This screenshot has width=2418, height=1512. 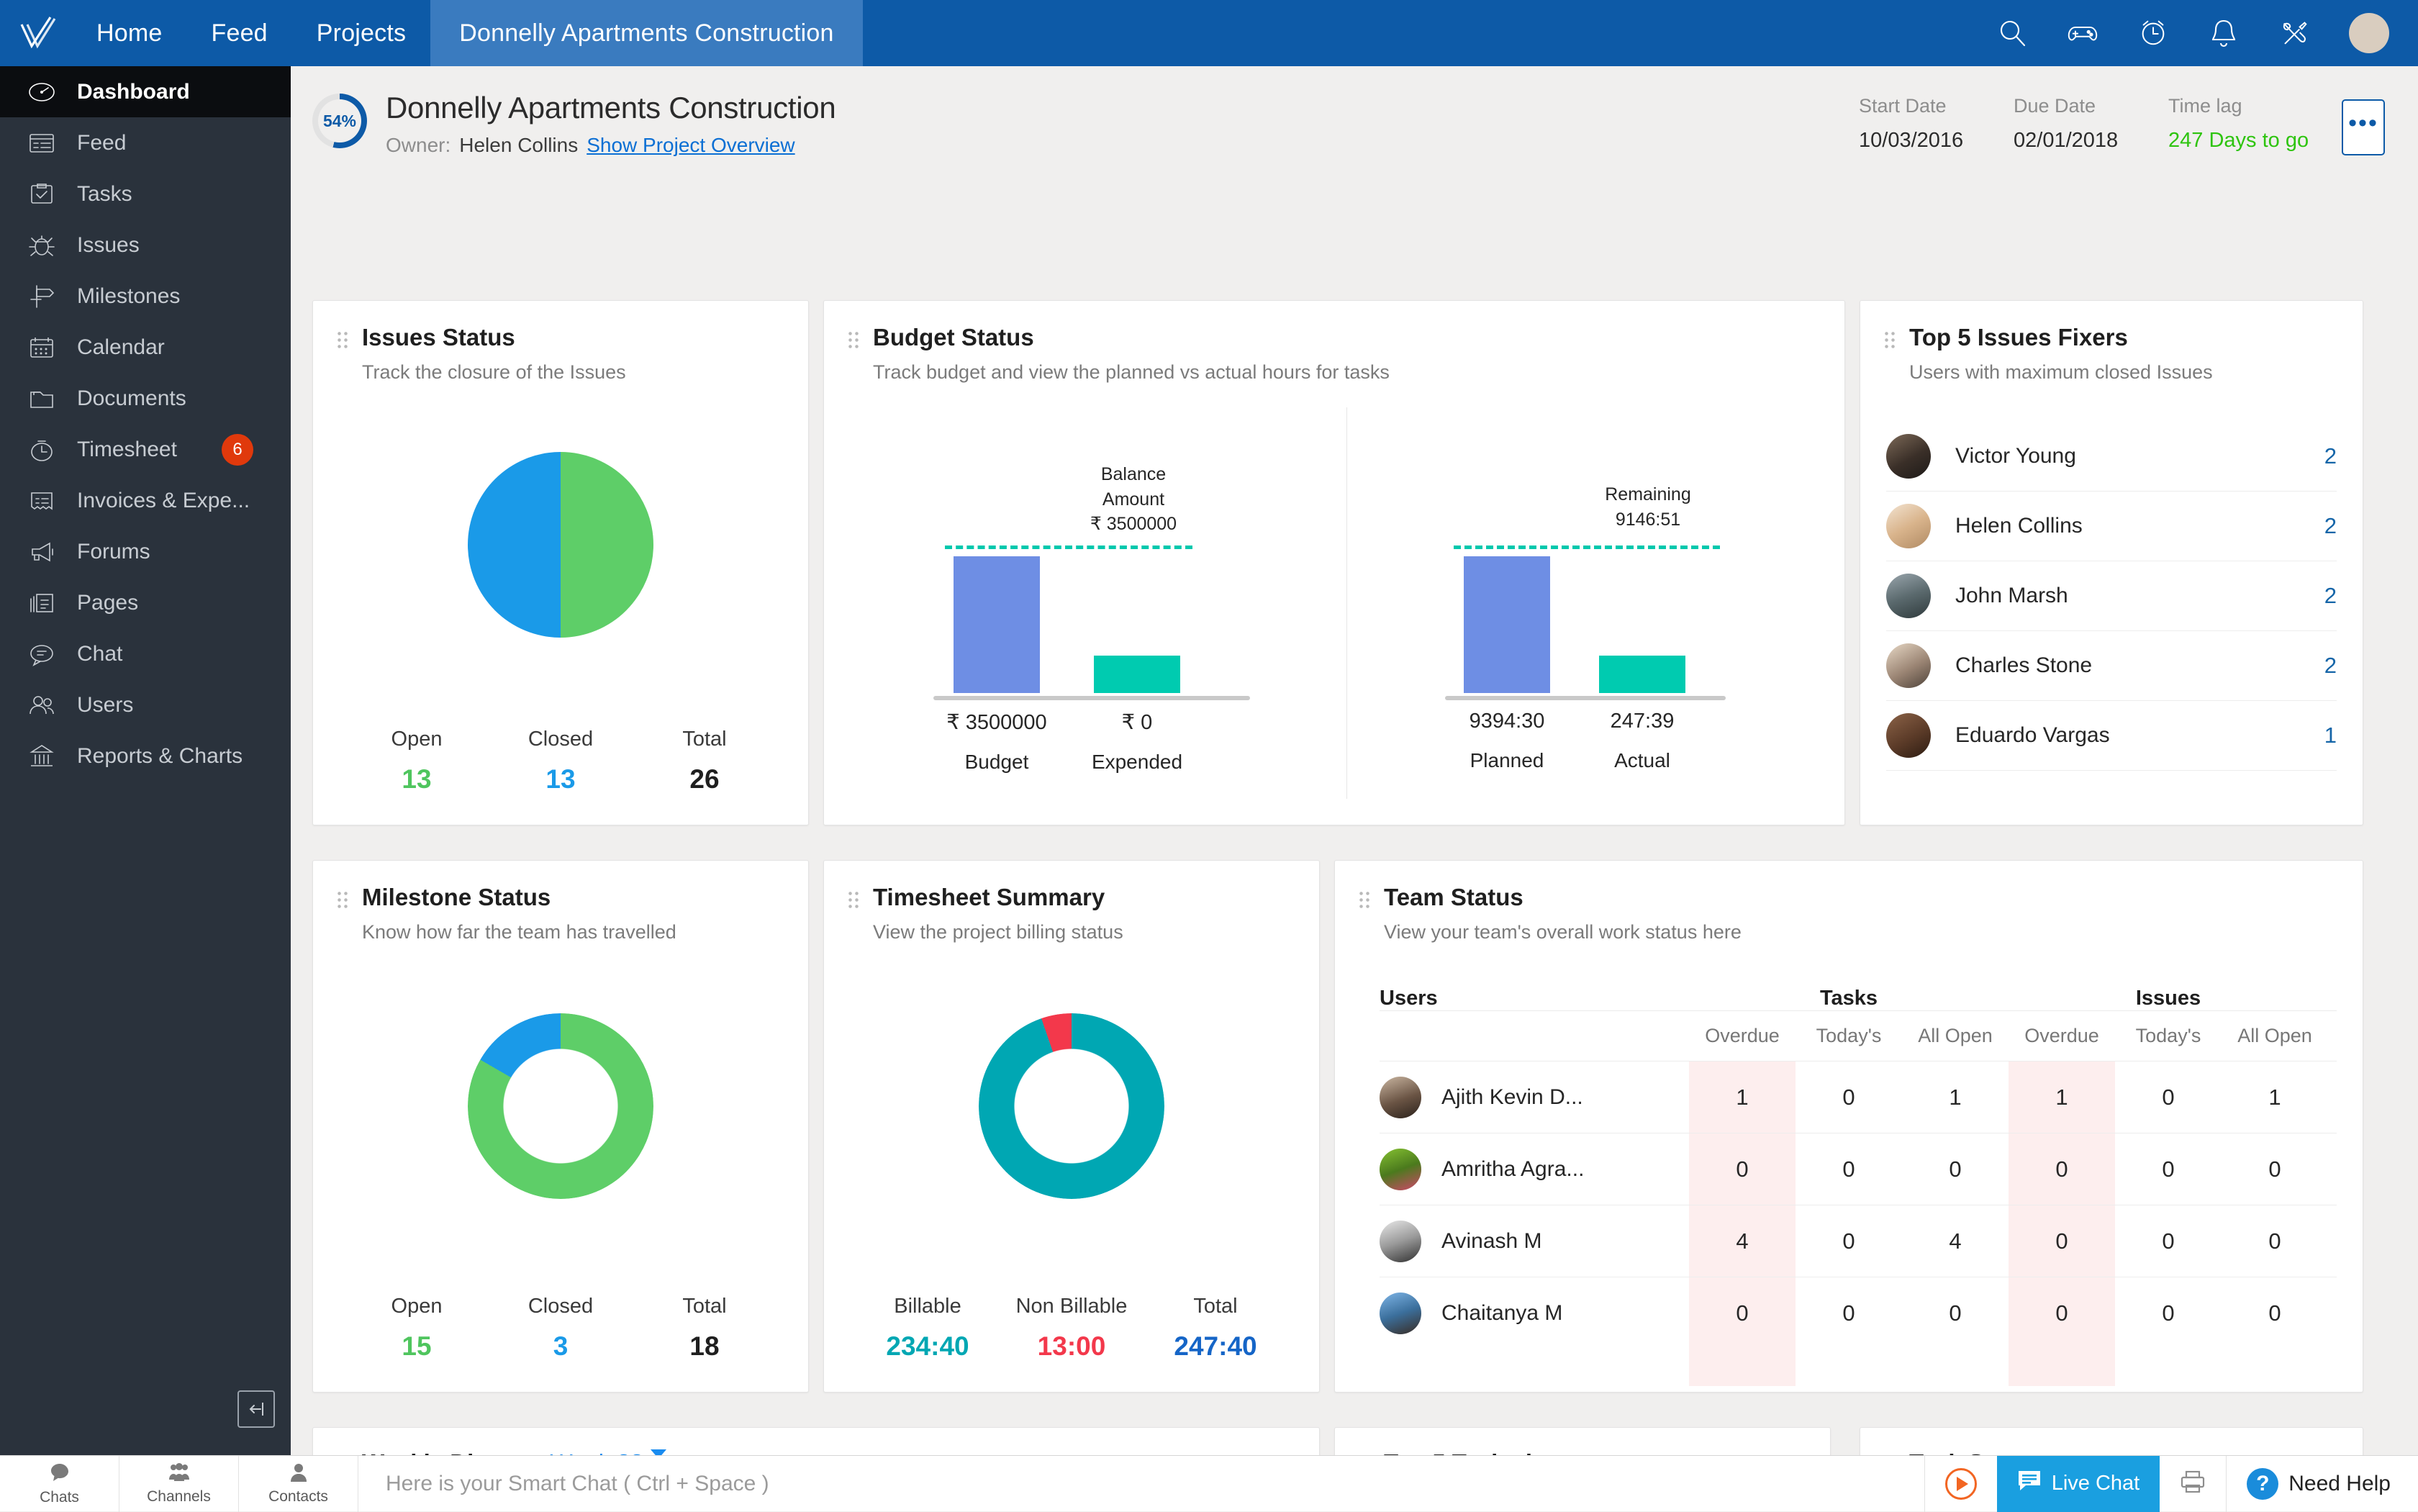 I want to click on sidebar-item-calendar: Calendar, so click(x=145, y=348).